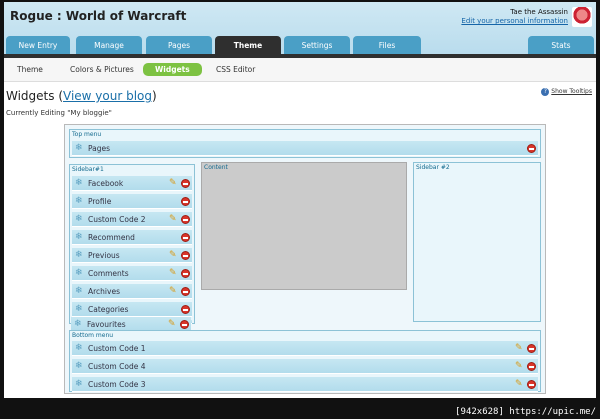  What do you see at coordinates (248, 46) in the screenshot?
I see `tab-theme: Theme` at bounding box center [248, 46].